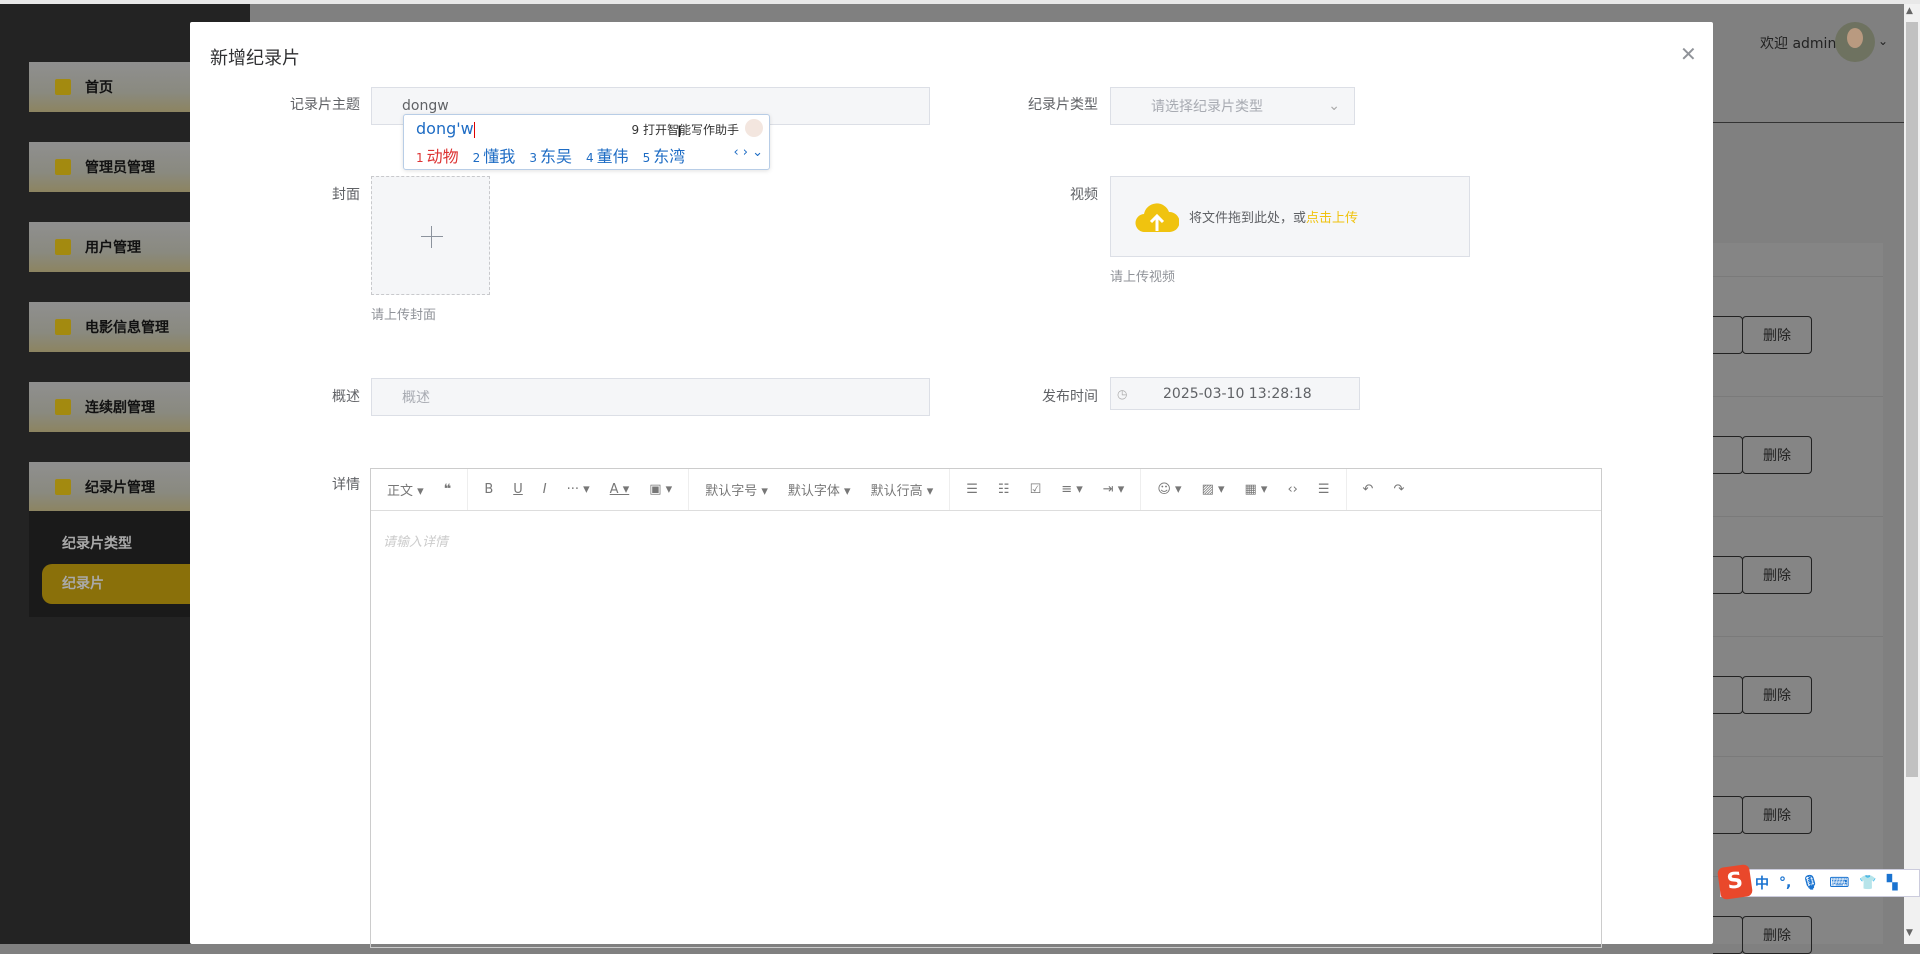  What do you see at coordinates (1332, 218) in the screenshot?
I see `click-upload-link: 点击上传` at bounding box center [1332, 218].